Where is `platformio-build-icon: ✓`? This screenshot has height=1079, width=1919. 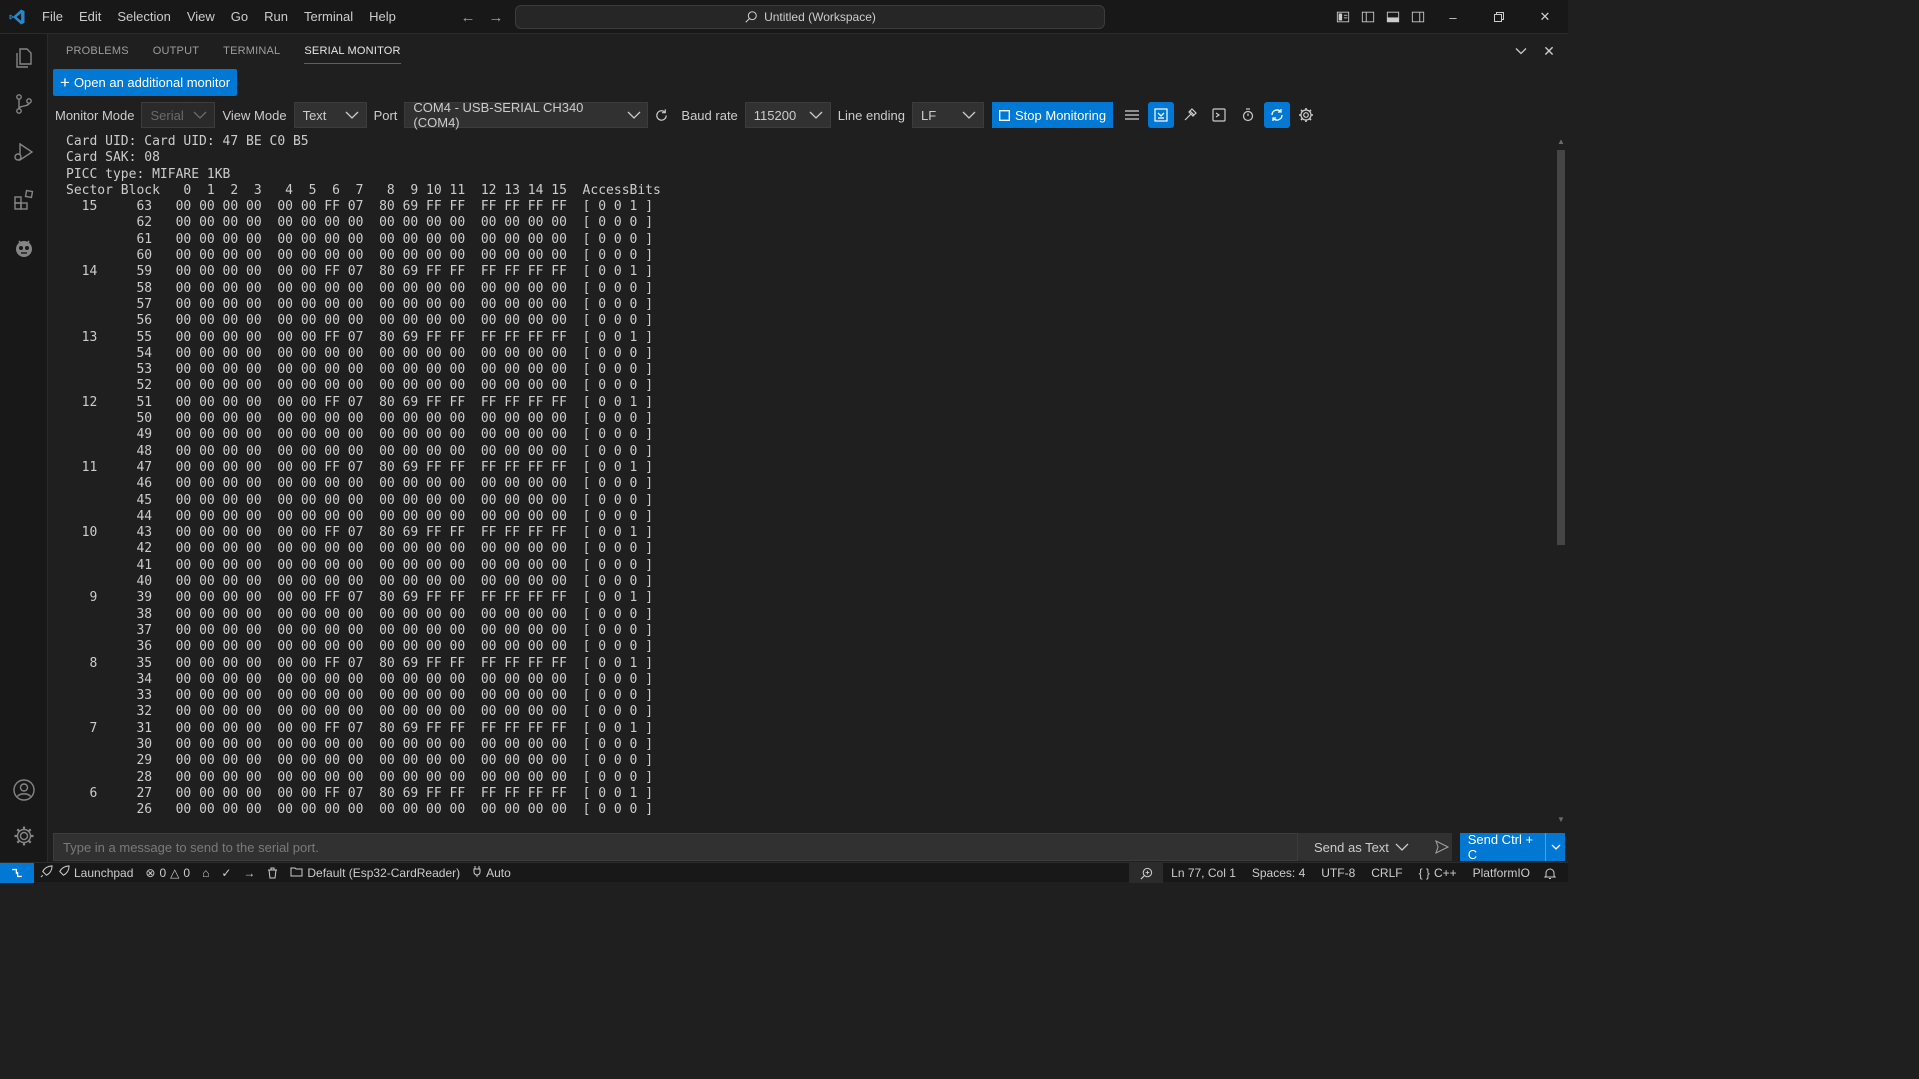
platformio-build-icon: ✓ is located at coordinates (226, 873).